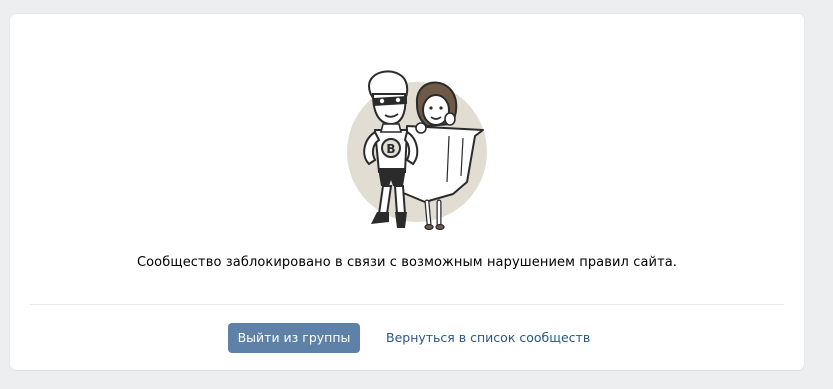  I want to click on svg-text: B, so click(390, 149).